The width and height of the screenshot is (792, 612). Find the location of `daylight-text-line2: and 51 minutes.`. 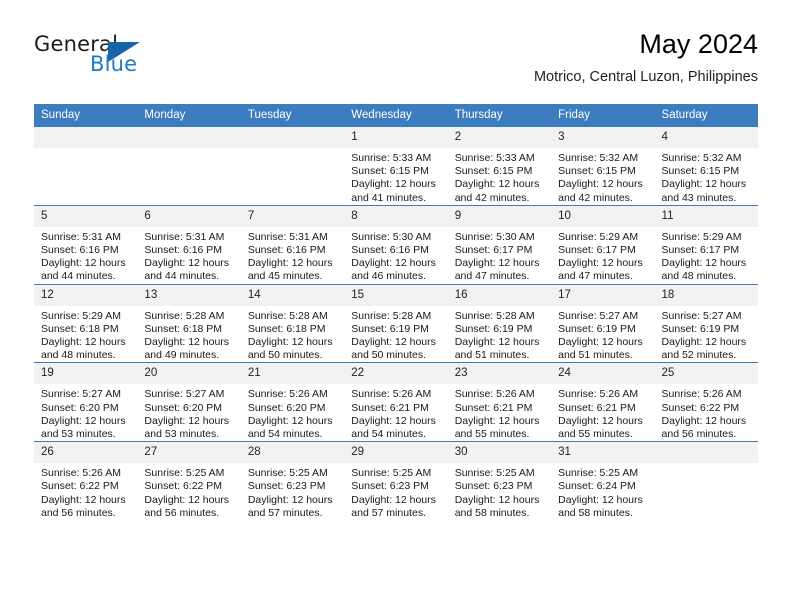

daylight-text-line2: and 51 minutes. is located at coordinates (595, 355).